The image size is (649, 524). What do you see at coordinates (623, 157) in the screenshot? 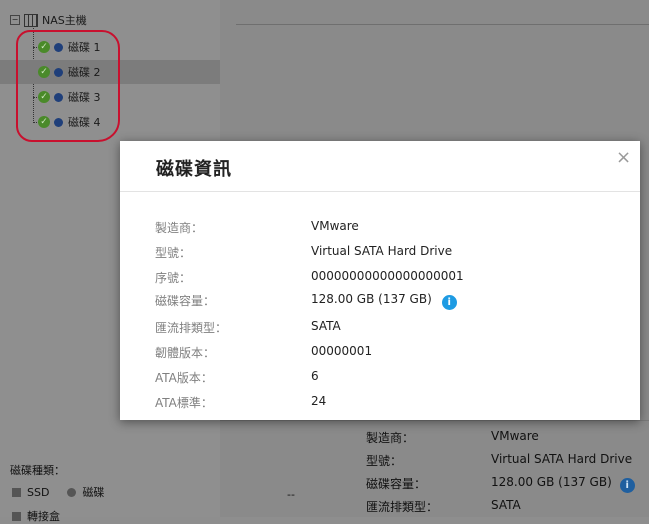
I see `close-icon: ×` at bounding box center [623, 157].